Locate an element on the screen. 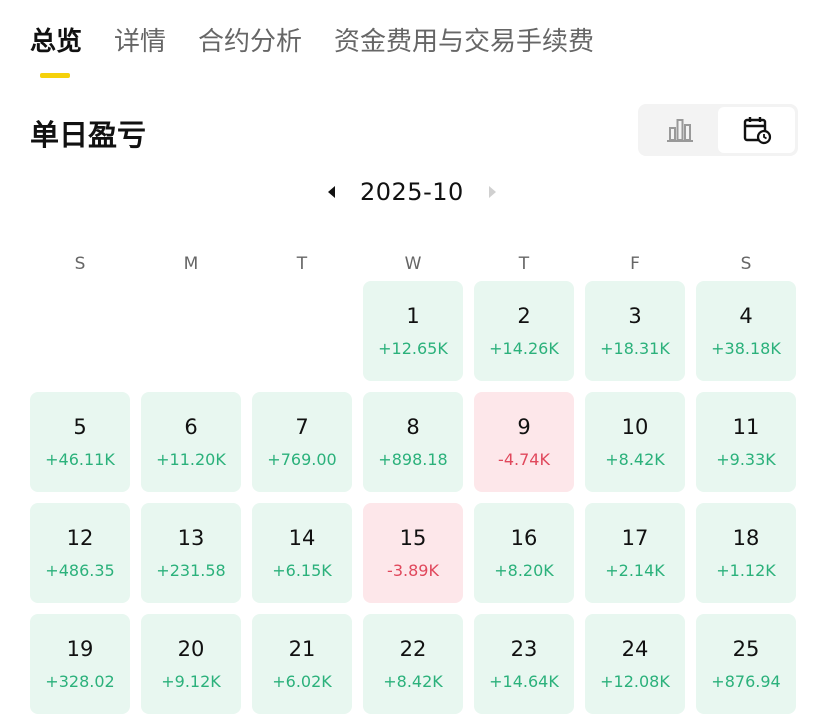 This screenshot has width=828, height=725. calendar-day-cell: 2 +14.26K is located at coordinates (524, 331).